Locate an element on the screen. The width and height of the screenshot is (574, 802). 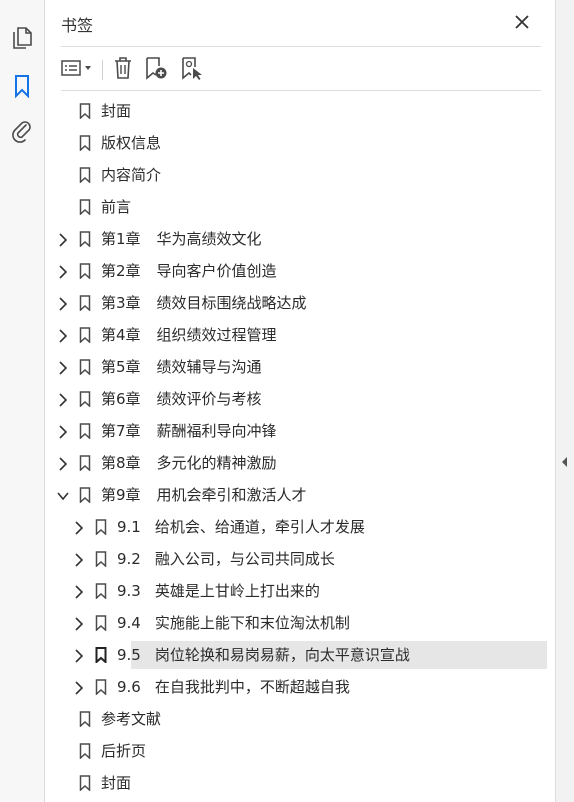
bookmark-title: 在自我批判中，不断超越自我 is located at coordinates (252, 687).